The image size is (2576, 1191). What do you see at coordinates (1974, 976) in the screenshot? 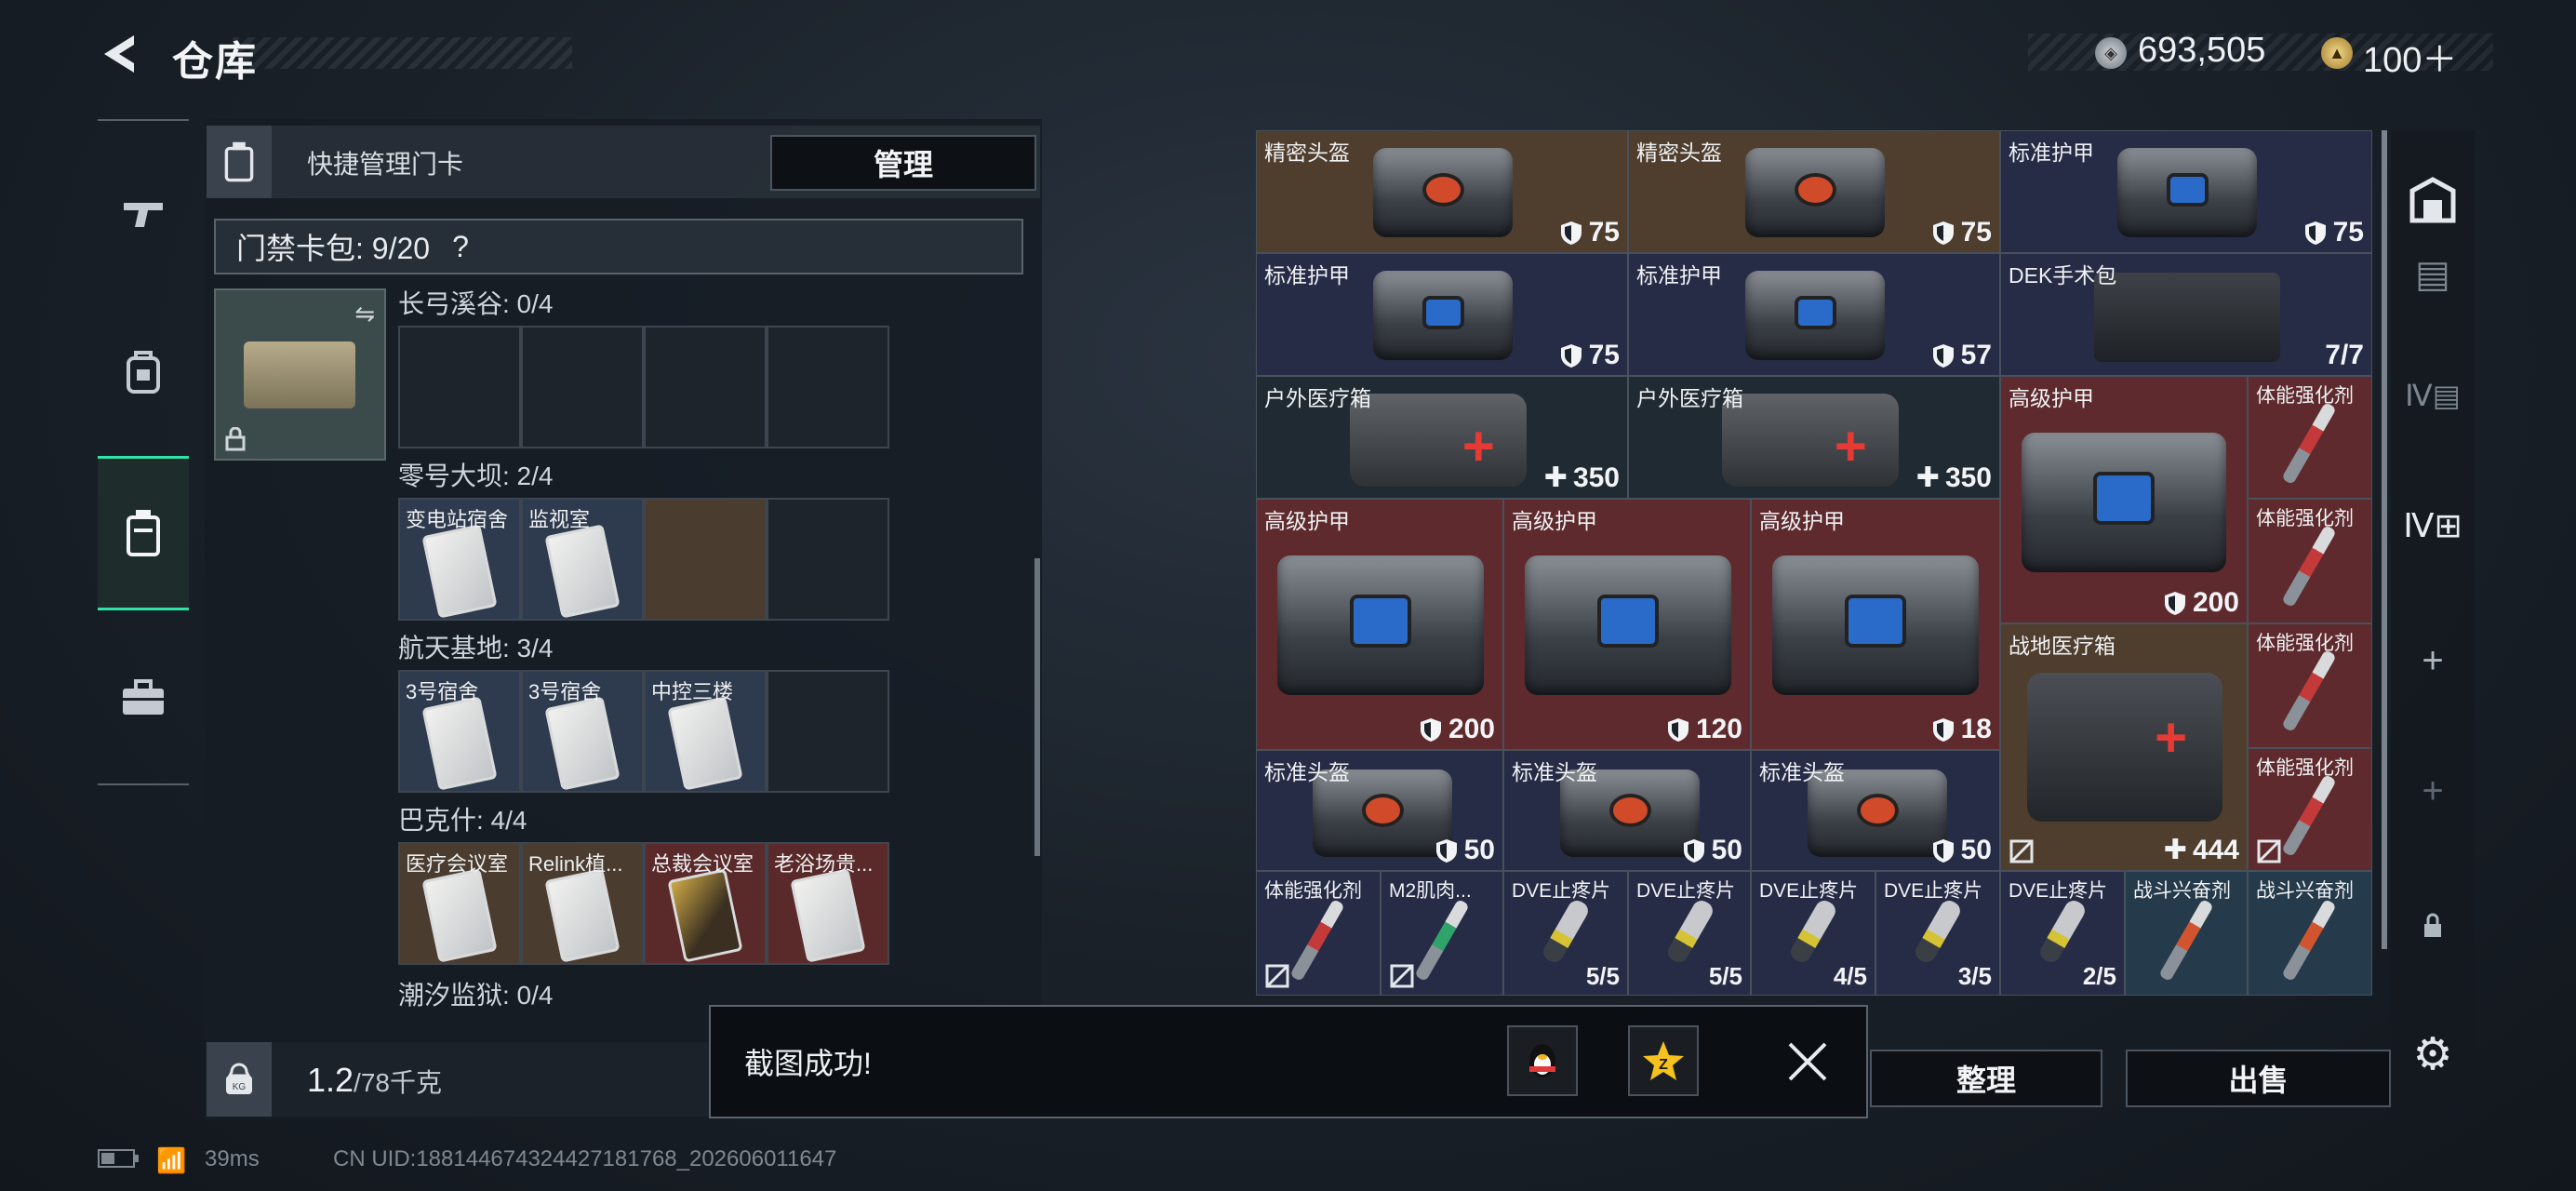
I see `item-uses: 3/5` at bounding box center [1974, 976].